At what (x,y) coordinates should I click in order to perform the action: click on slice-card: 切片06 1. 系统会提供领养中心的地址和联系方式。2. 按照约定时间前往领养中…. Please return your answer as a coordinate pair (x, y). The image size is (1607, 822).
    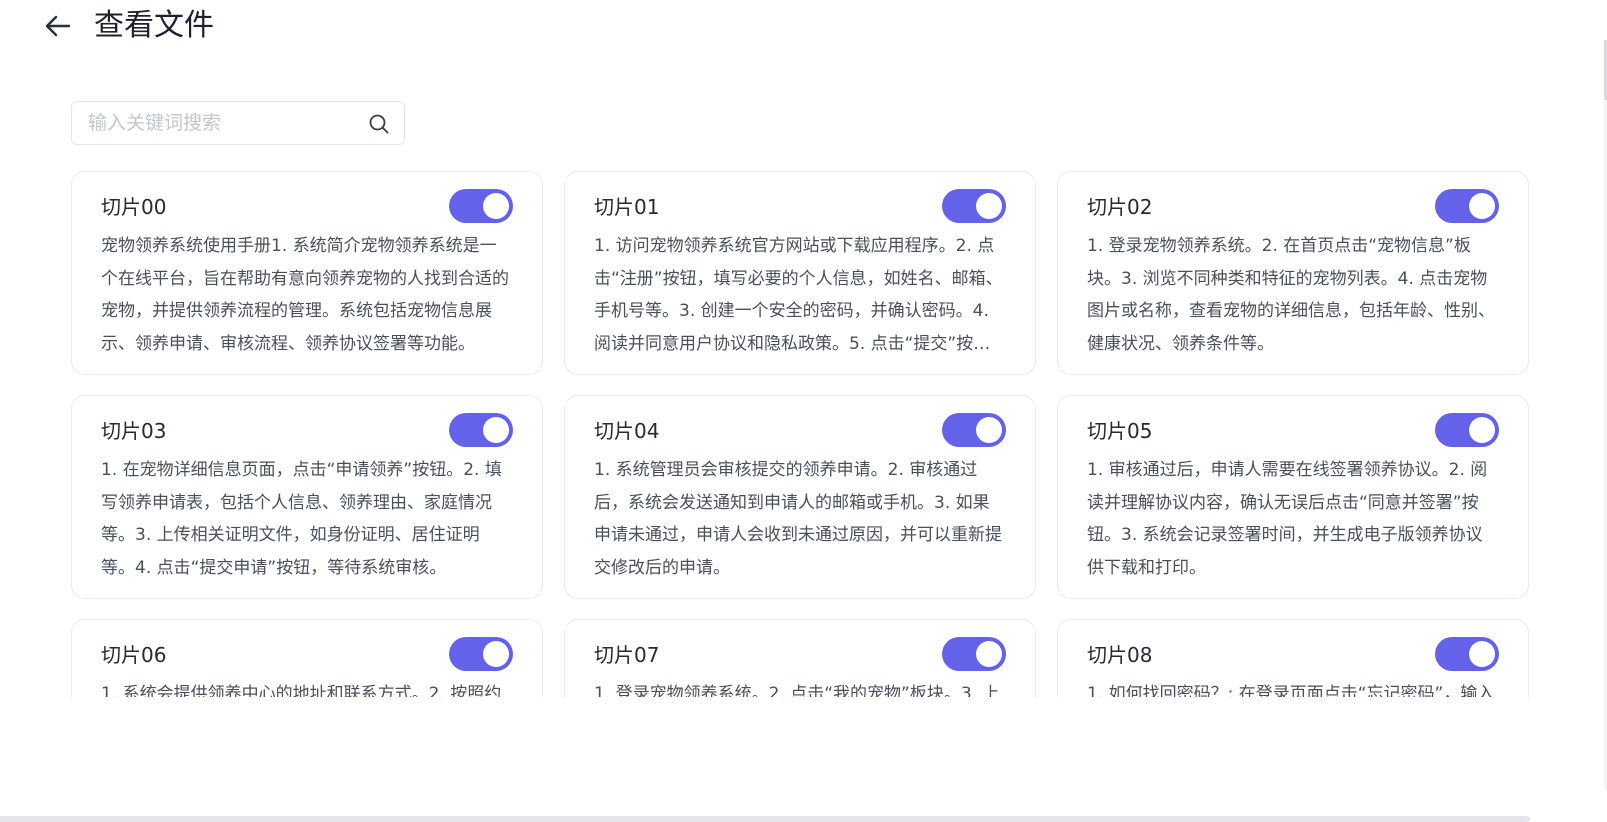
    Looking at the image, I should click on (307, 658).